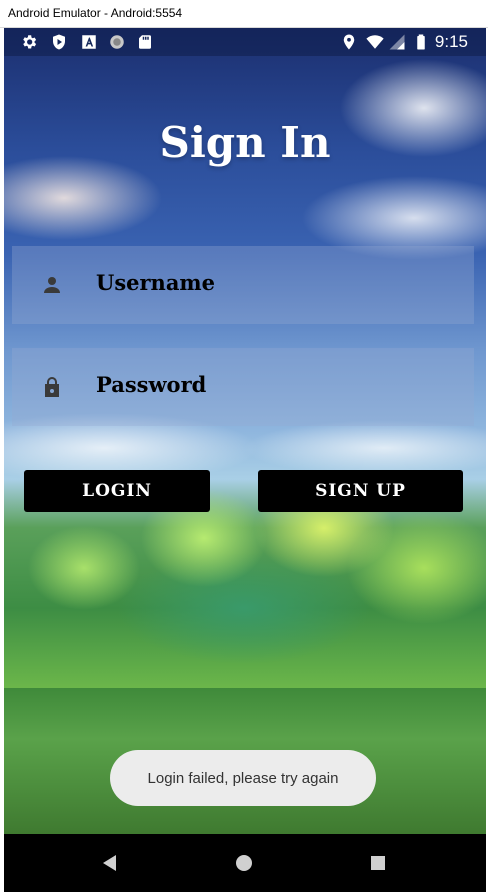  Describe the element at coordinates (375, 42) in the screenshot. I see `wifi-icon` at that location.